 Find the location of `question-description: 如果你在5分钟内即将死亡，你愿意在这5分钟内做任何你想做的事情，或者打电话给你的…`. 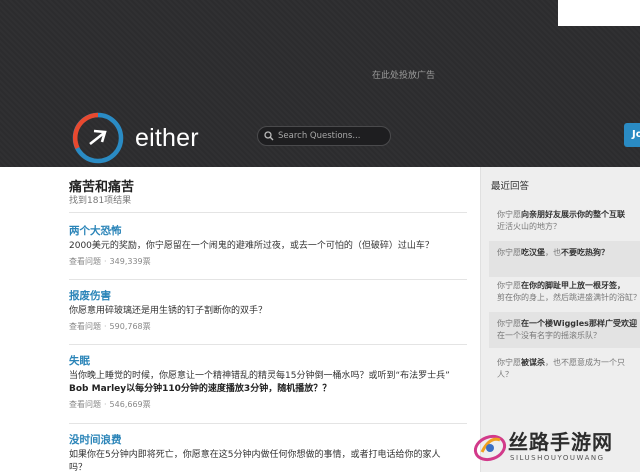

question-description: 如果你在5分钟内即将死亡，你愿意在这5分钟内做任何你想做的事情，或者打电话给你的… is located at coordinates (269, 460).